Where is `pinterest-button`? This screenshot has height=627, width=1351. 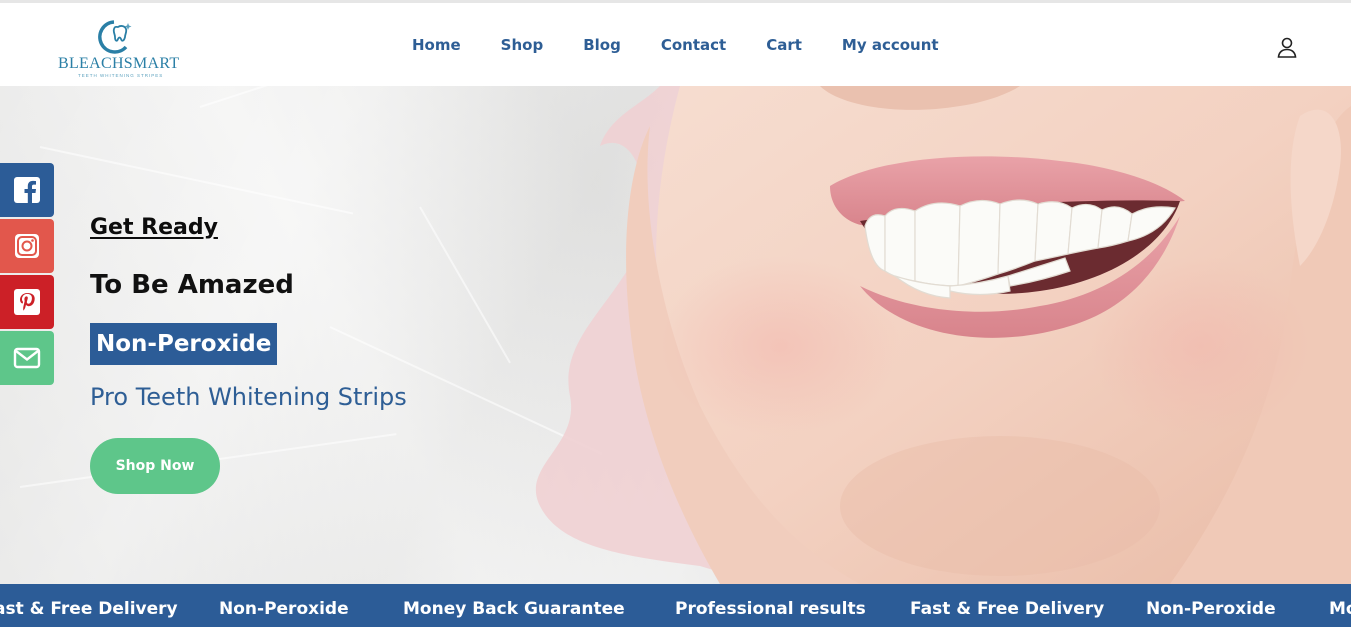 pinterest-button is located at coordinates (27, 302).